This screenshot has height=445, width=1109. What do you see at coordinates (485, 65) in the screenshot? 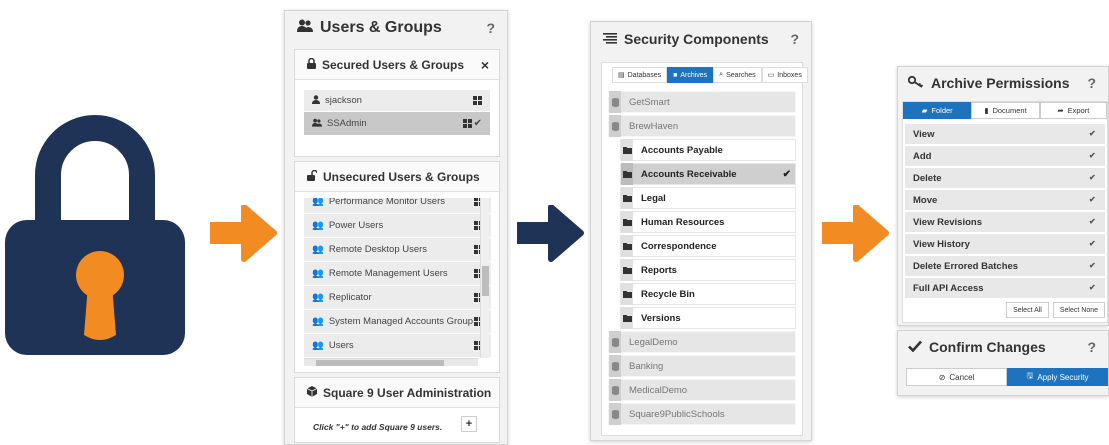
I see `close-button: ×` at bounding box center [485, 65].